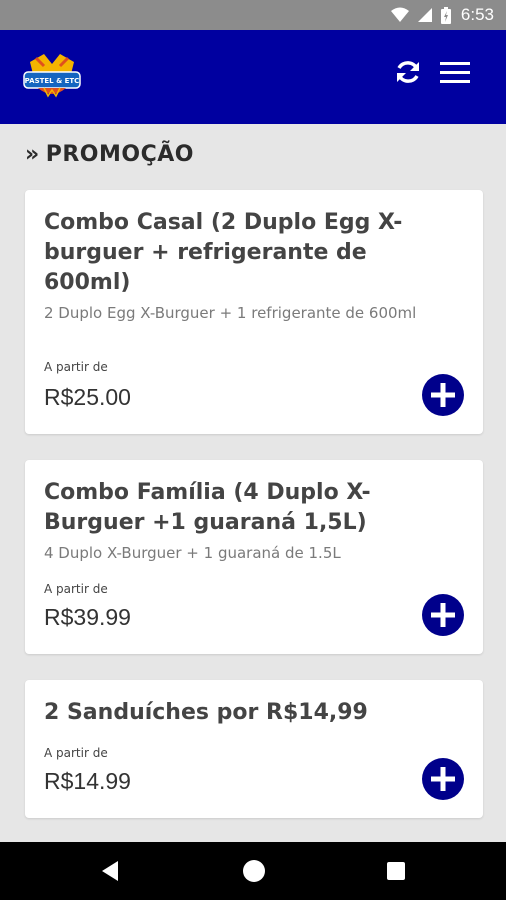 The image size is (506, 900). Describe the element at coordinates (455, 72) in the screenshot. I see `hamburger-menu-icon` at that location.